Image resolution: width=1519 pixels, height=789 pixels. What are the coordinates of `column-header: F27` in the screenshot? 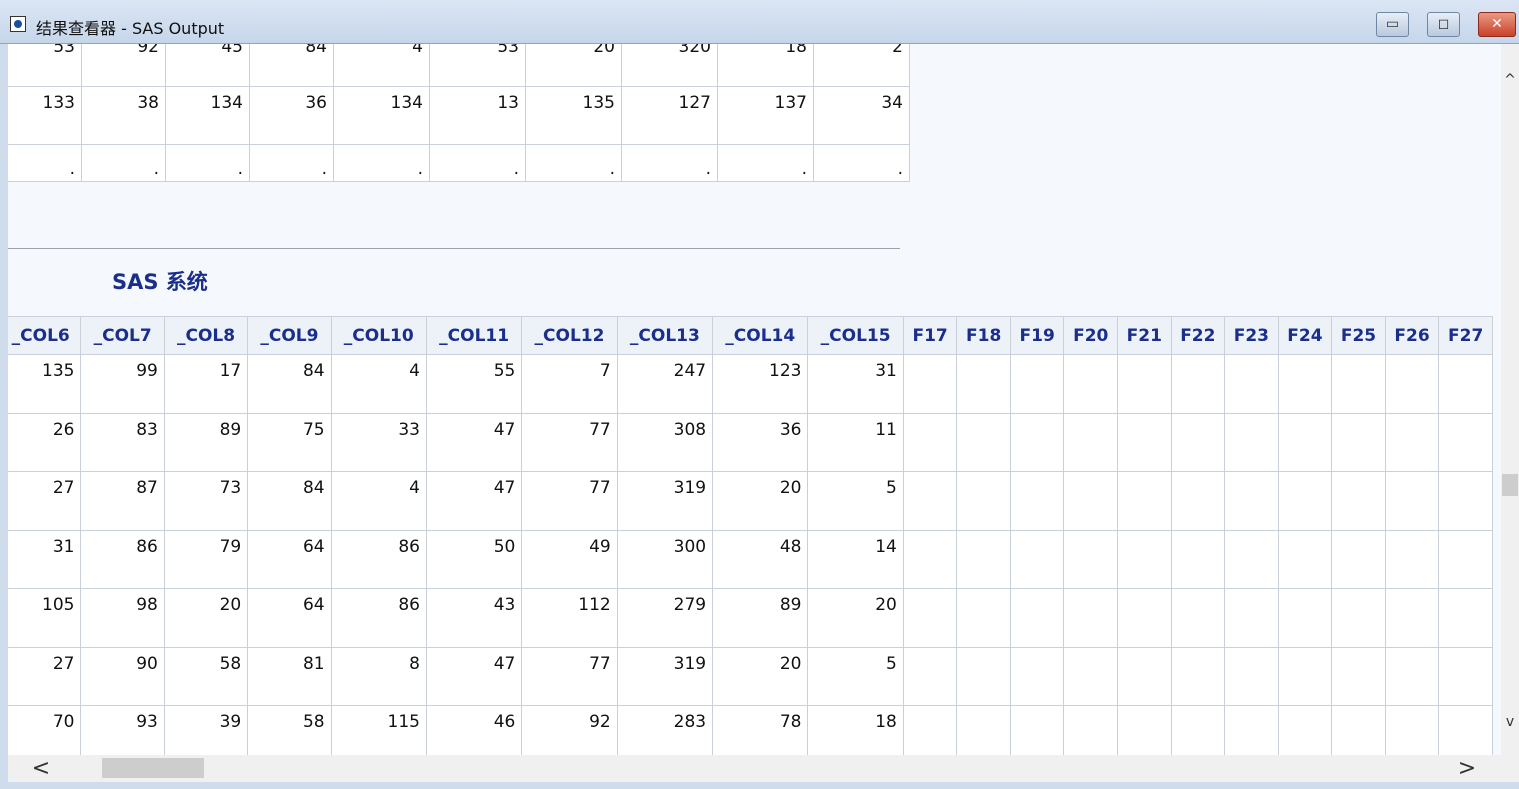 It's located at (1465, 335).